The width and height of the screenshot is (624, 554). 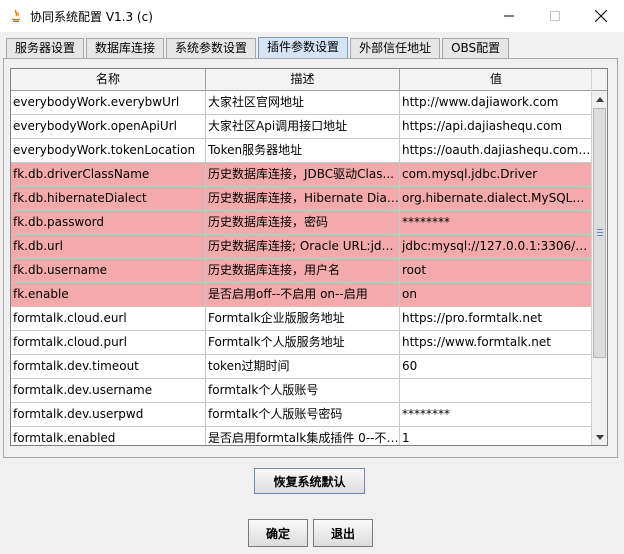 What do you see at coordinates (108, 198) in the screenshot?
I see `cell-name: fk.db.hibernateDialect` at bounding box center [108, 198].